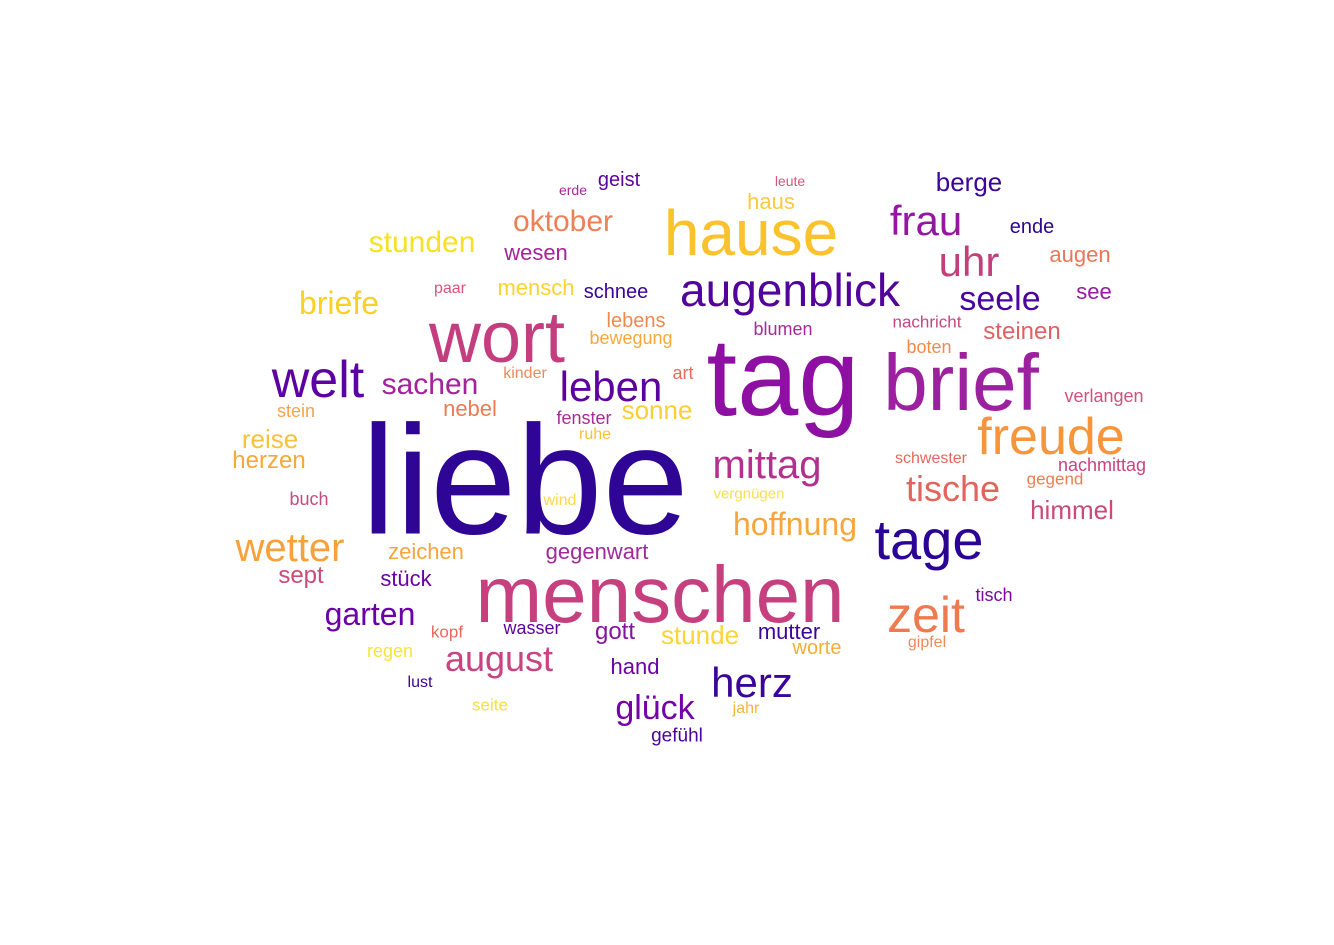  I want to click on word-17: uhr, so click(969, 261).